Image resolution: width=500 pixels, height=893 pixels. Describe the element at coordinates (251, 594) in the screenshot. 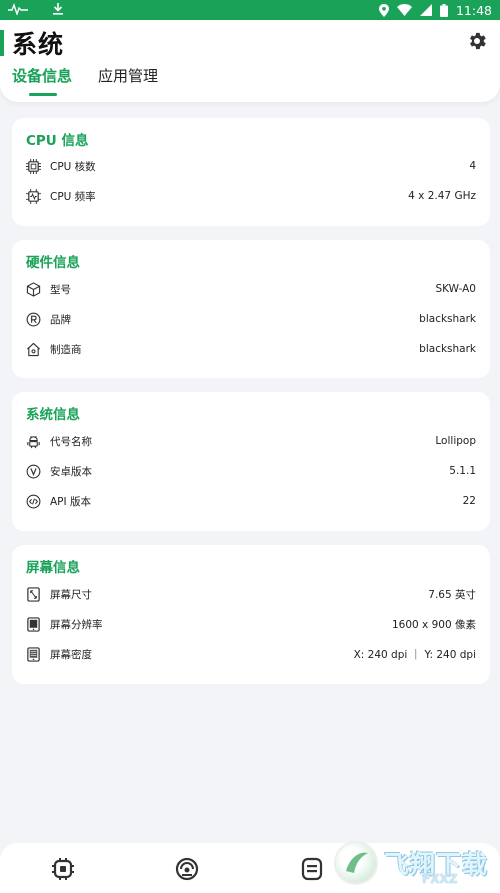

I see `list-item: 屏幕尺寸 7.65 英寸` at that location.